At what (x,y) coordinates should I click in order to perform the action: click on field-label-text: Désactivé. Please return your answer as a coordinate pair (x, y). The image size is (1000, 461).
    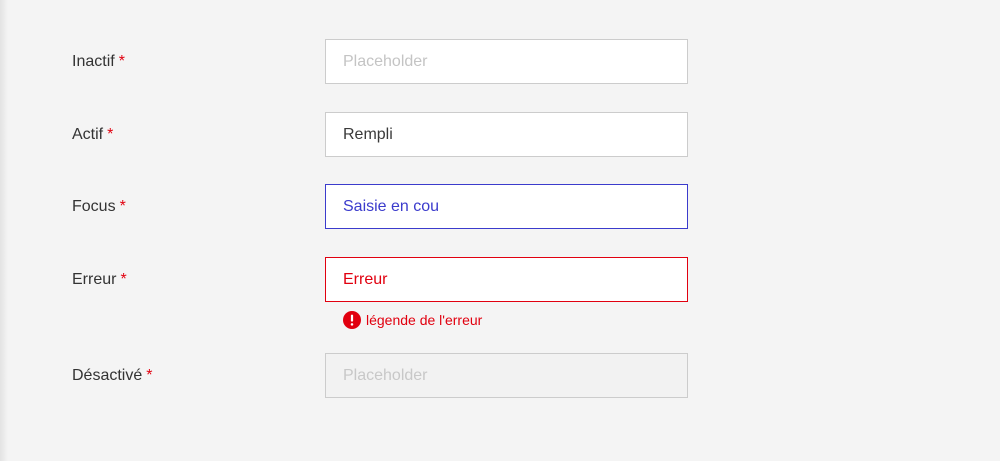
    Looking at the image, I should click on (107, 375).